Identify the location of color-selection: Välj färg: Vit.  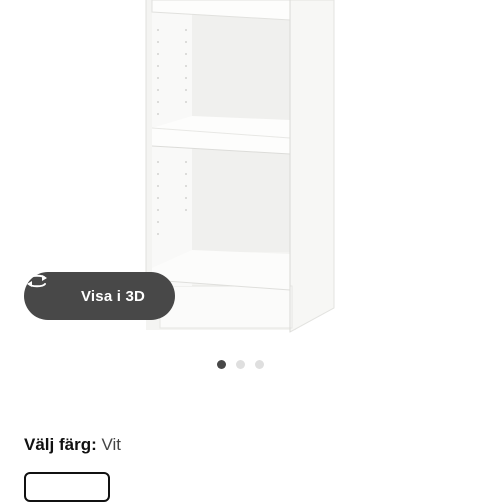
(72, 445).